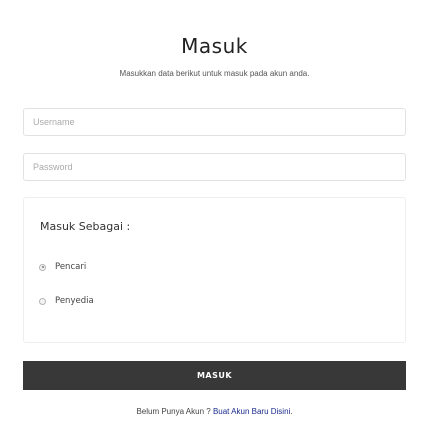 The height and width of the screenshot is (443, 429). What do you see at coordinates (214, 122) in the screenshot?
I see `username-input` at bounding box center [214, 122].